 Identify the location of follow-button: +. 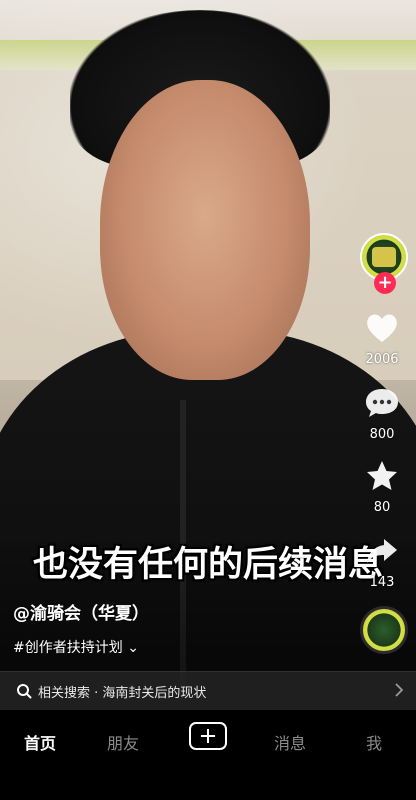
(385, 283).